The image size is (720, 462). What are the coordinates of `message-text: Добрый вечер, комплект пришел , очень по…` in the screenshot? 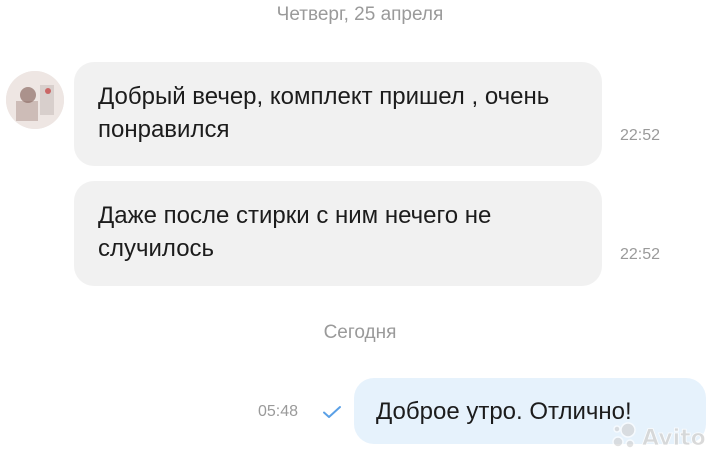 It's located at (324, 113).